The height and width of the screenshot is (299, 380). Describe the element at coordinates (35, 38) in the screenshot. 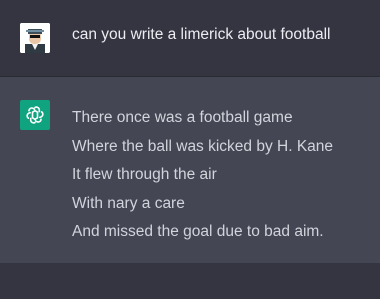

I see `user-avatar-icon` at that location.